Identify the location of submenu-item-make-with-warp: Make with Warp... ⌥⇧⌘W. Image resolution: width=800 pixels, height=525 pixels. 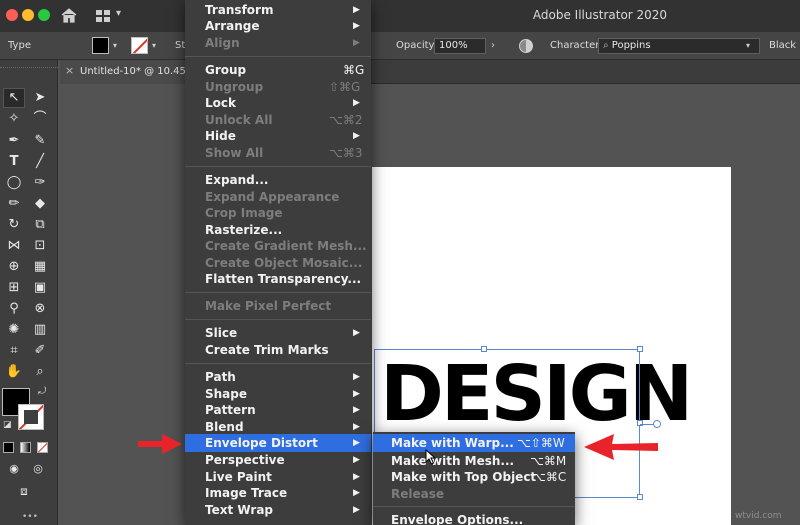
(474, 443).